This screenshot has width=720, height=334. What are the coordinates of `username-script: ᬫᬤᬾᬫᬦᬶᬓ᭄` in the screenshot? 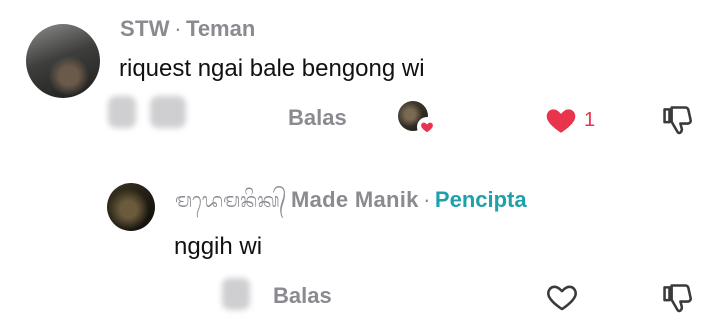 It's located at (231, 201).